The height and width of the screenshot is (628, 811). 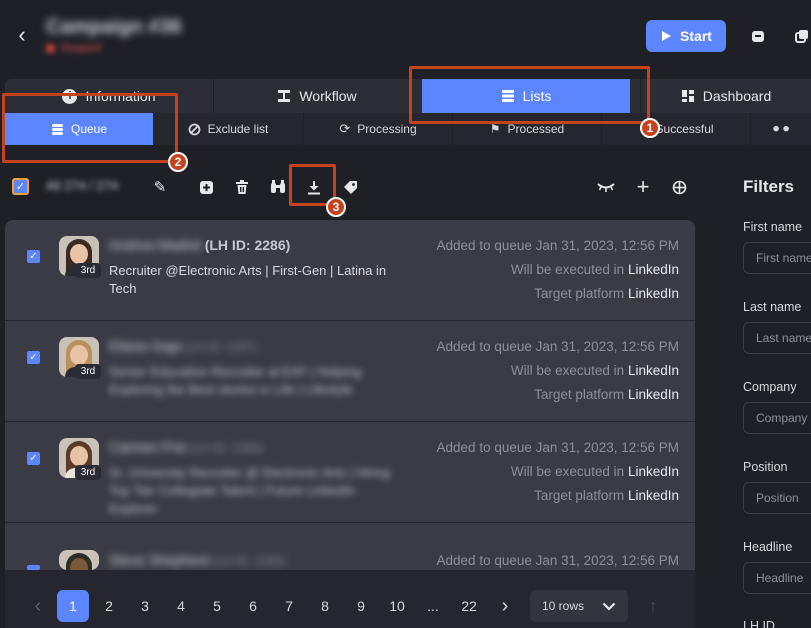 What do you see at coordinates (278, 187) in the screenshot?
I see `binoculars-icon` at bounding box center [278, 187].